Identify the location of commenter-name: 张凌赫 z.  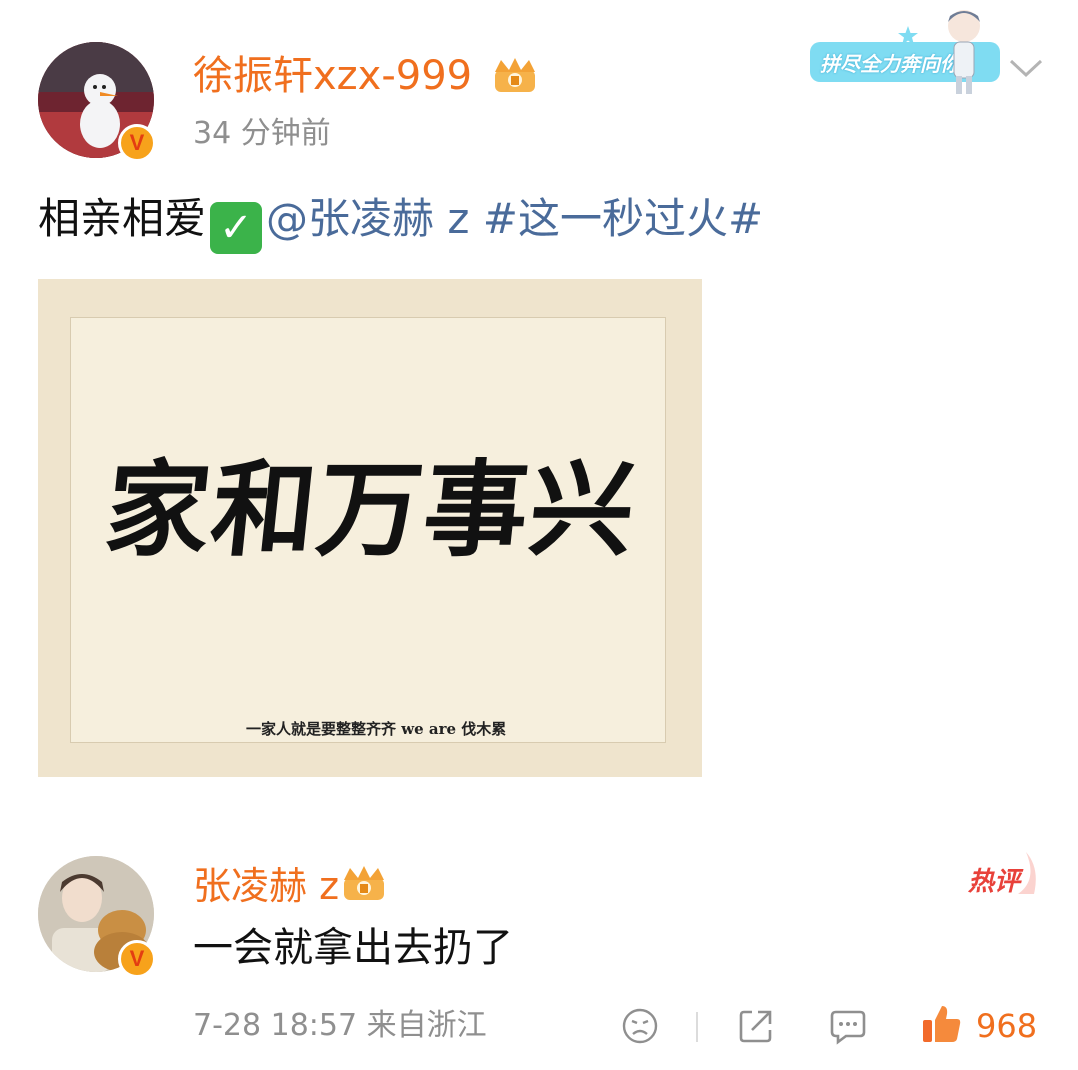
(266, 886).